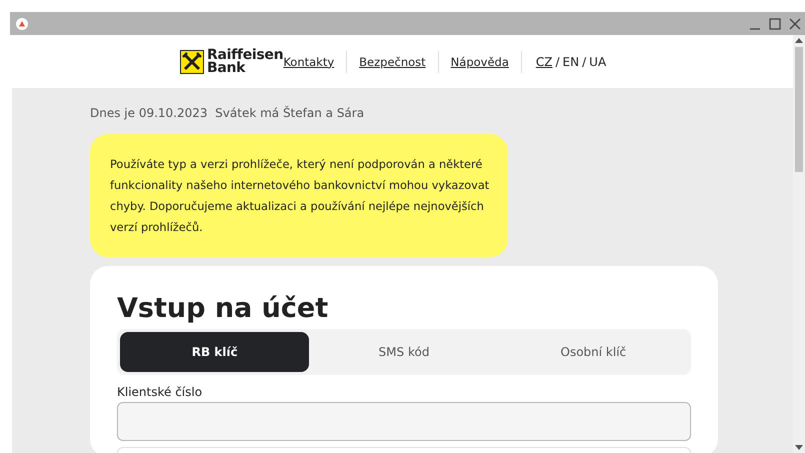 This screenshot has height=453, width=805. Describe the element at coordinates (393, 61) in the screenshot. I see `nav-link: Bezpečnost` at that location.